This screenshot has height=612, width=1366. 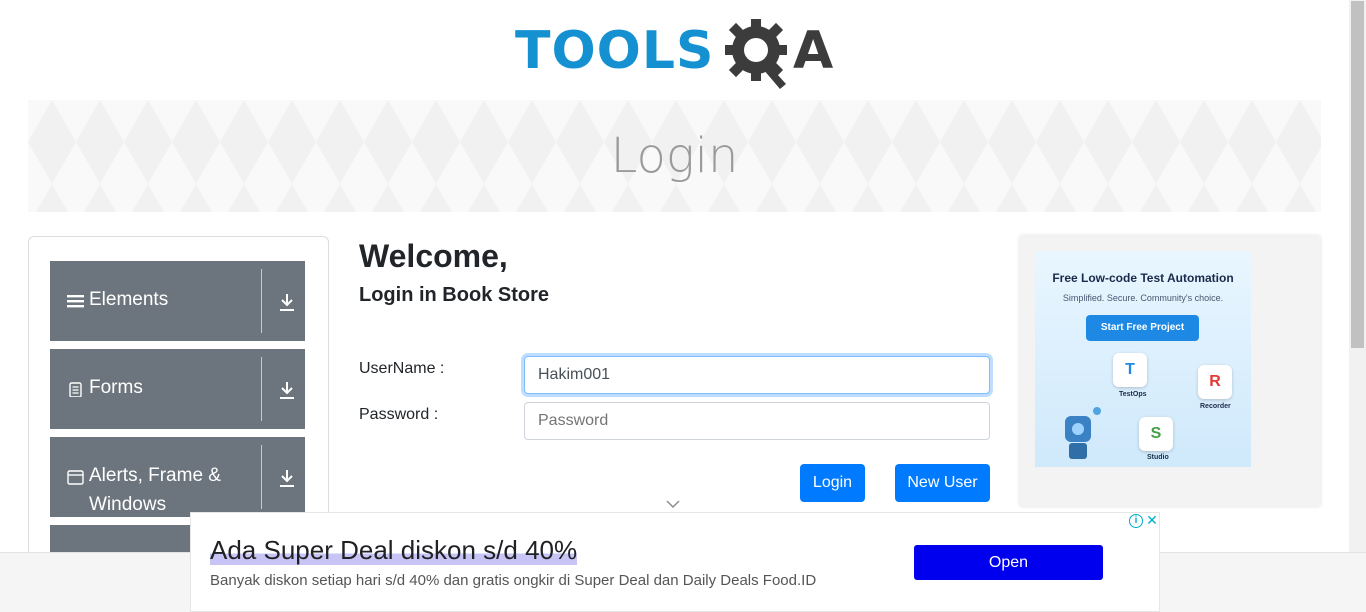 What do you see at coordinates (177, 301) in the screenshot?
I see `sidebar-group-elements: Elements` at bounding box center [177, 301].